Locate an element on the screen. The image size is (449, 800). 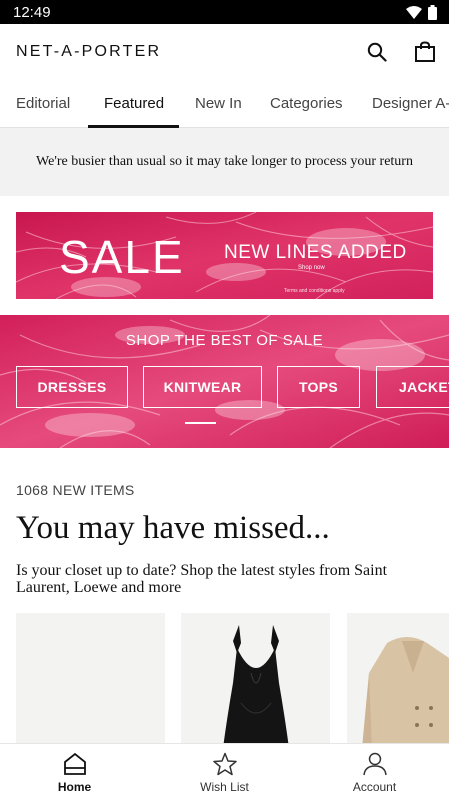
nav-account-label: Account is located at coordinates (374, 787).